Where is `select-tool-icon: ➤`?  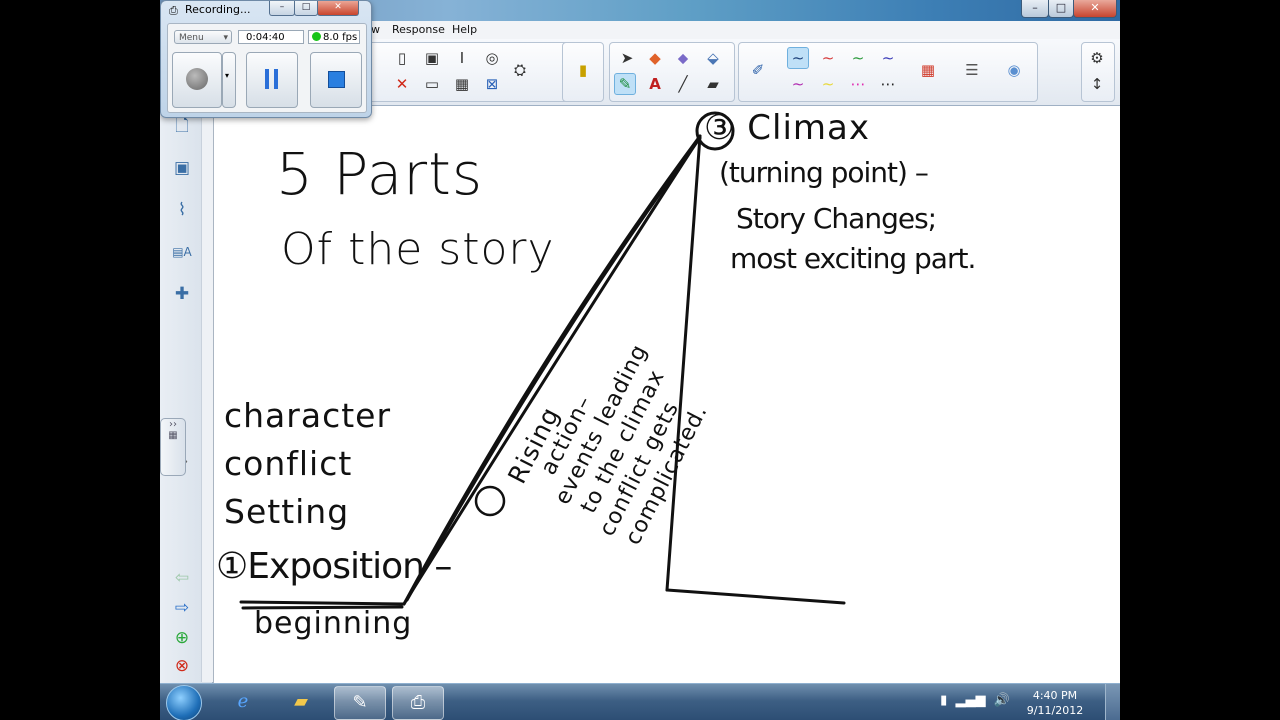 select-tool-icon: ➤ is located at coordinates (627, 58).